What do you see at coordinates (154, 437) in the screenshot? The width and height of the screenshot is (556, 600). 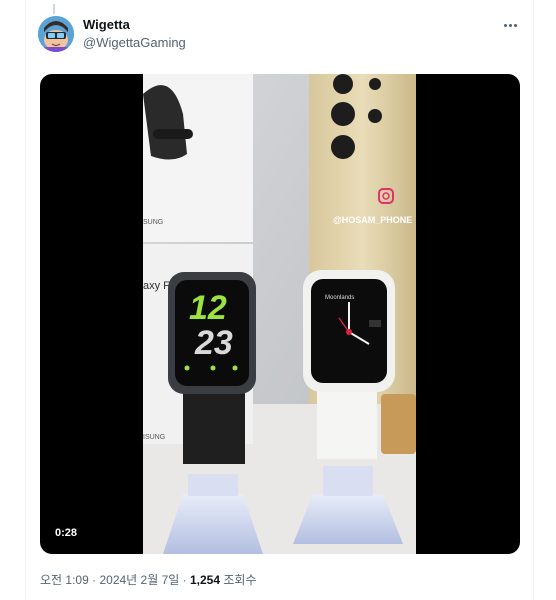 I see `svg-text: ISUNG` at bounding box center [154, 437].